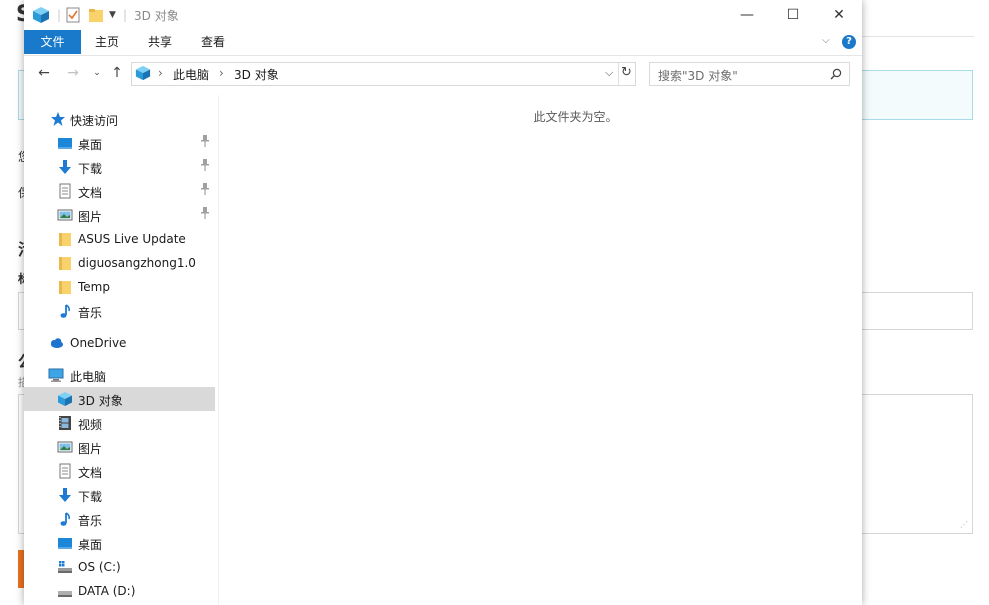 This screenshot has height=605, width=989. What do you see at coordinates (90, 145) in the screenshot?
I see `quick-access-item-label: 桌面` at bounding box center [90, 145].